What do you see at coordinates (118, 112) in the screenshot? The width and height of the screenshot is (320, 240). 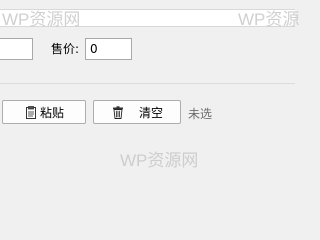 I see `trash-can-icon` at bounding box center [118, 112].